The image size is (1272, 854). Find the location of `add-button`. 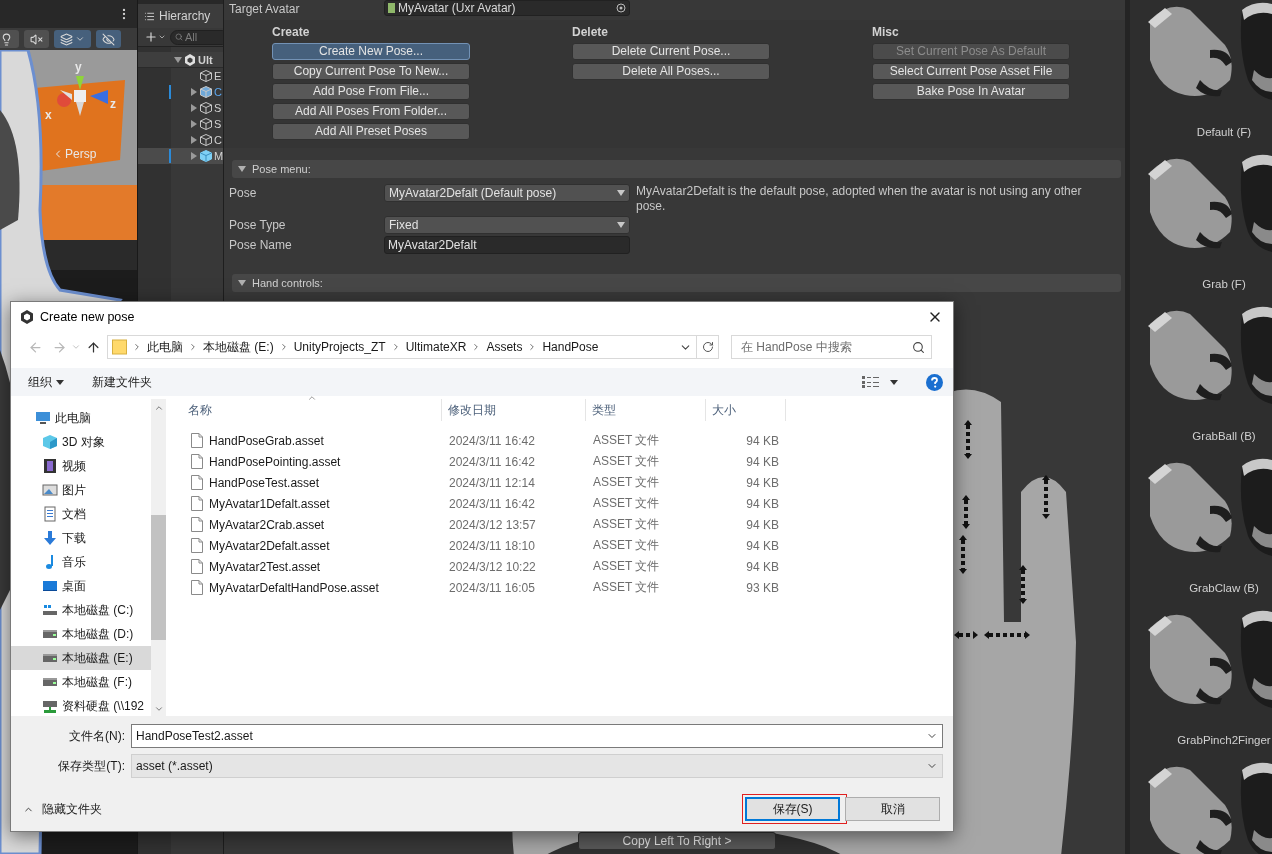

add-button is located at coordinates (155, 37).